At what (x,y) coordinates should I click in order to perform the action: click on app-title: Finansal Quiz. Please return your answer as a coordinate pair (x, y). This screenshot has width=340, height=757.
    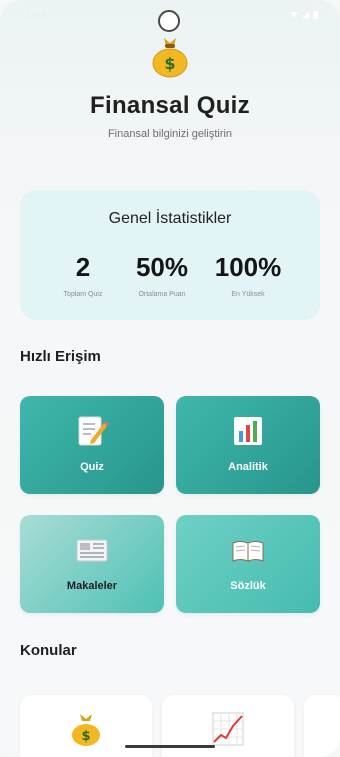
    Looking at the image, I should click on (170, 105).